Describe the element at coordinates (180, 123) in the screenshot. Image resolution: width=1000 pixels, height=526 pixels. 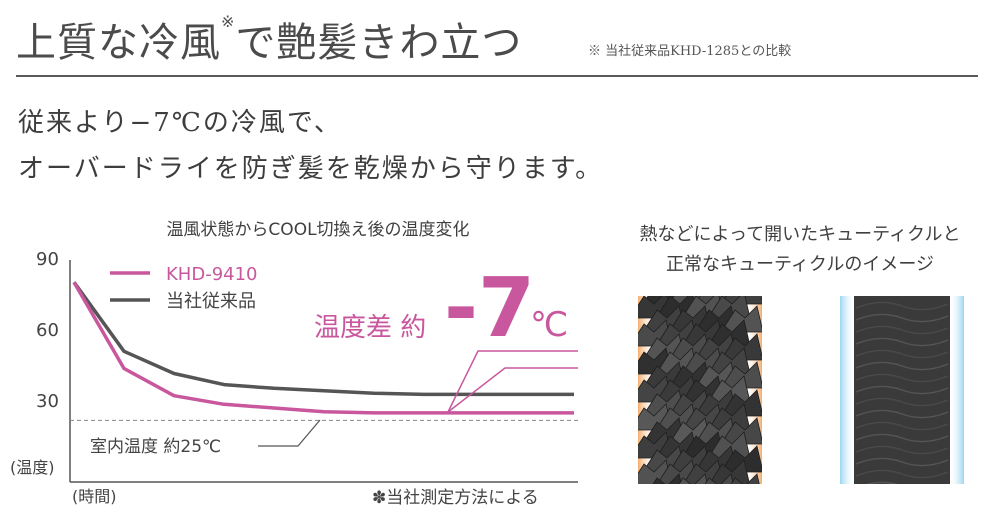
I see `lead-line-1: 従来より−7℃の冷風で、` at that location.